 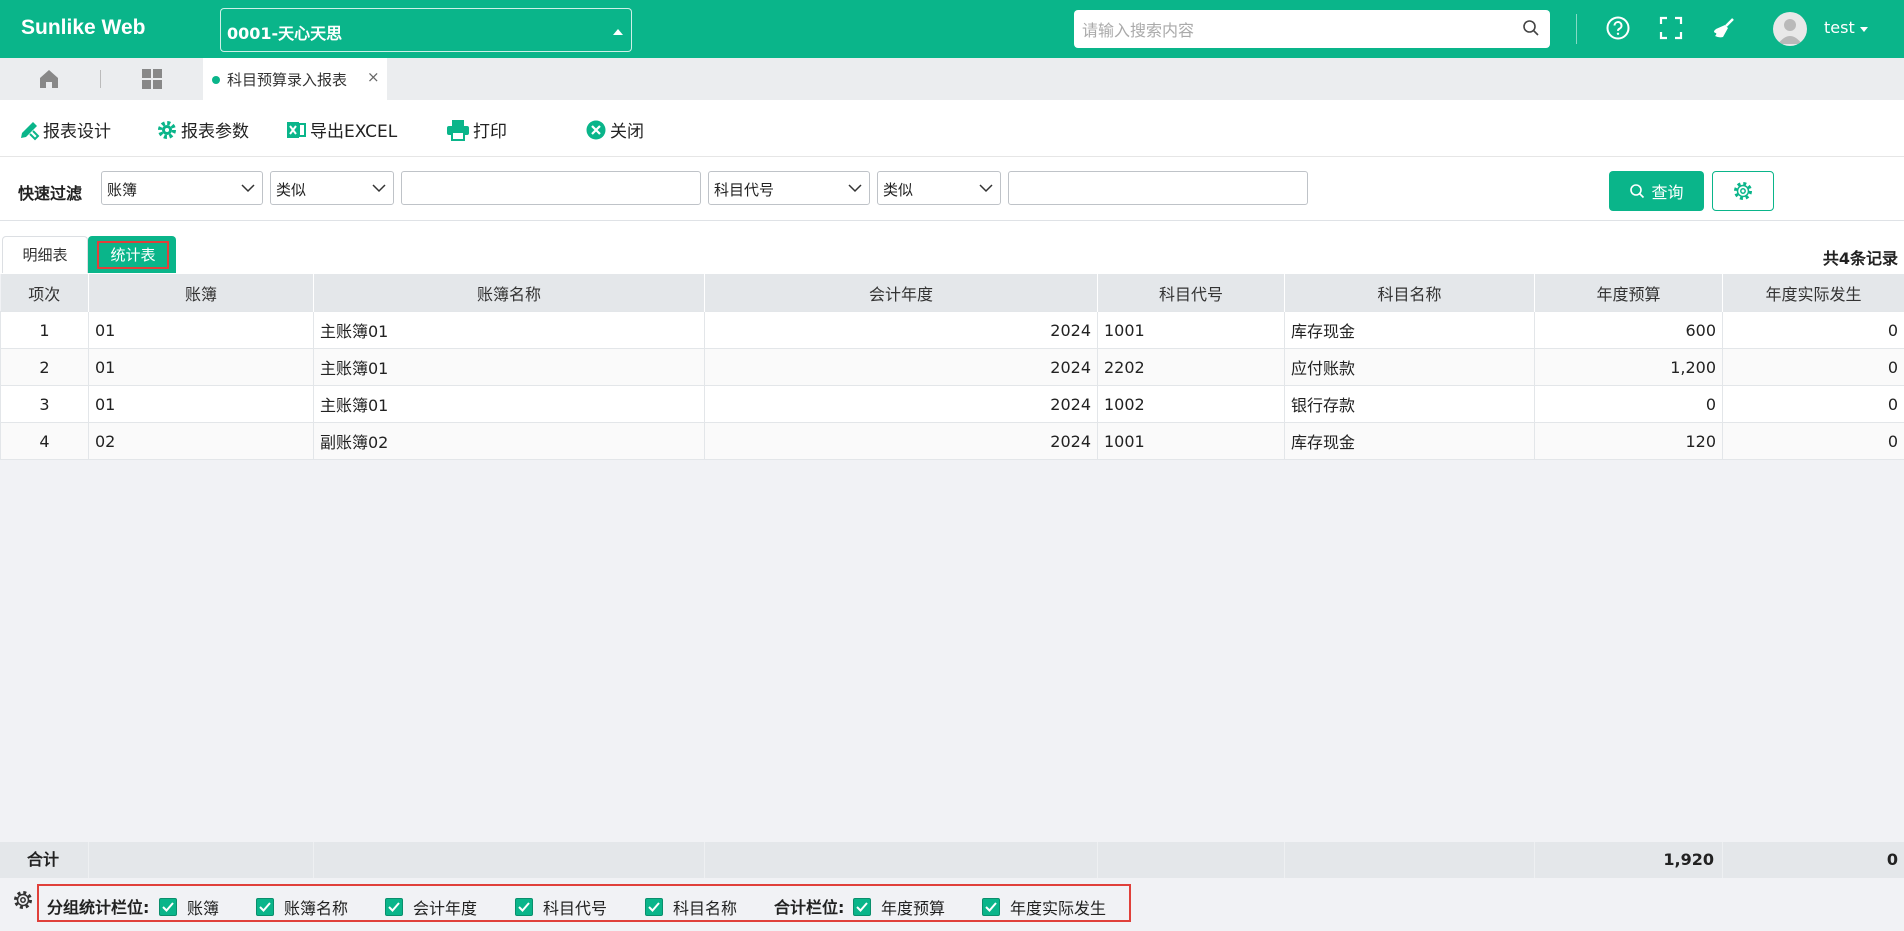 What do you see at coordinates (1058, 908) in the screenshot?
I see `checkbox-label: 年度实际发生` at bounding box center [1058, 908].